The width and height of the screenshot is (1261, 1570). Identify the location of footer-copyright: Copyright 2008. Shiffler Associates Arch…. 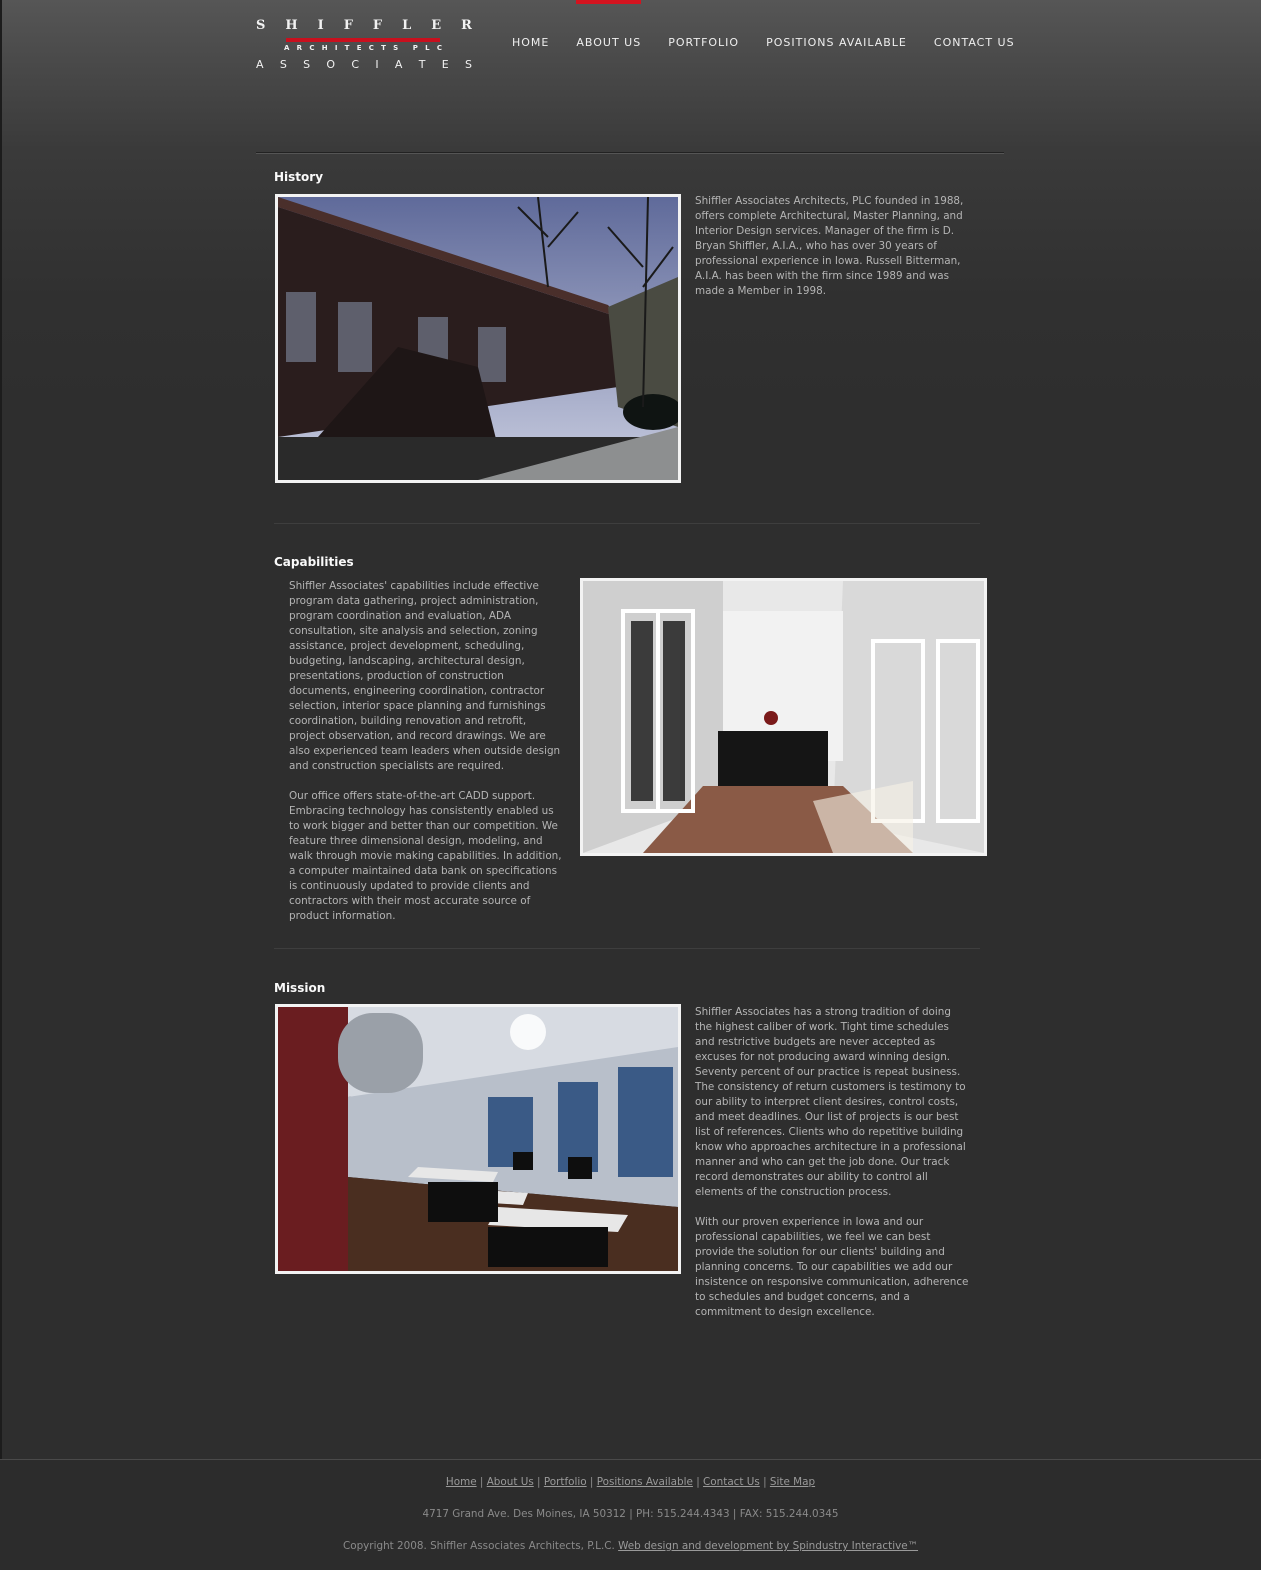
(478, 1546).